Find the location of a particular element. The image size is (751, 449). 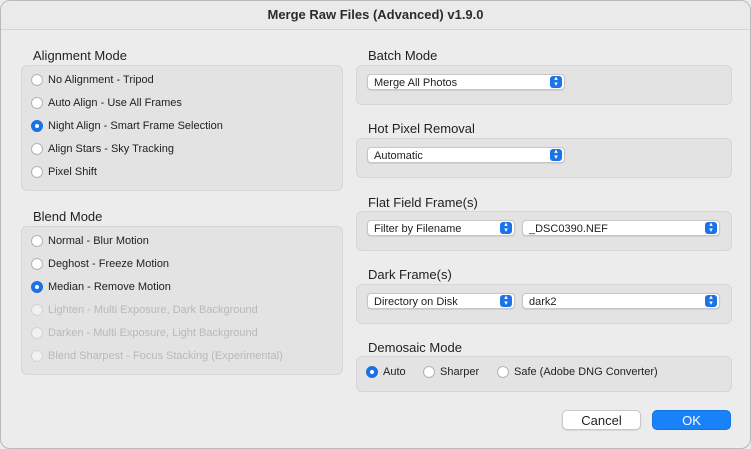

radio-no-alignment: No Alignment - Tripod is located at coordinates (92, 80).